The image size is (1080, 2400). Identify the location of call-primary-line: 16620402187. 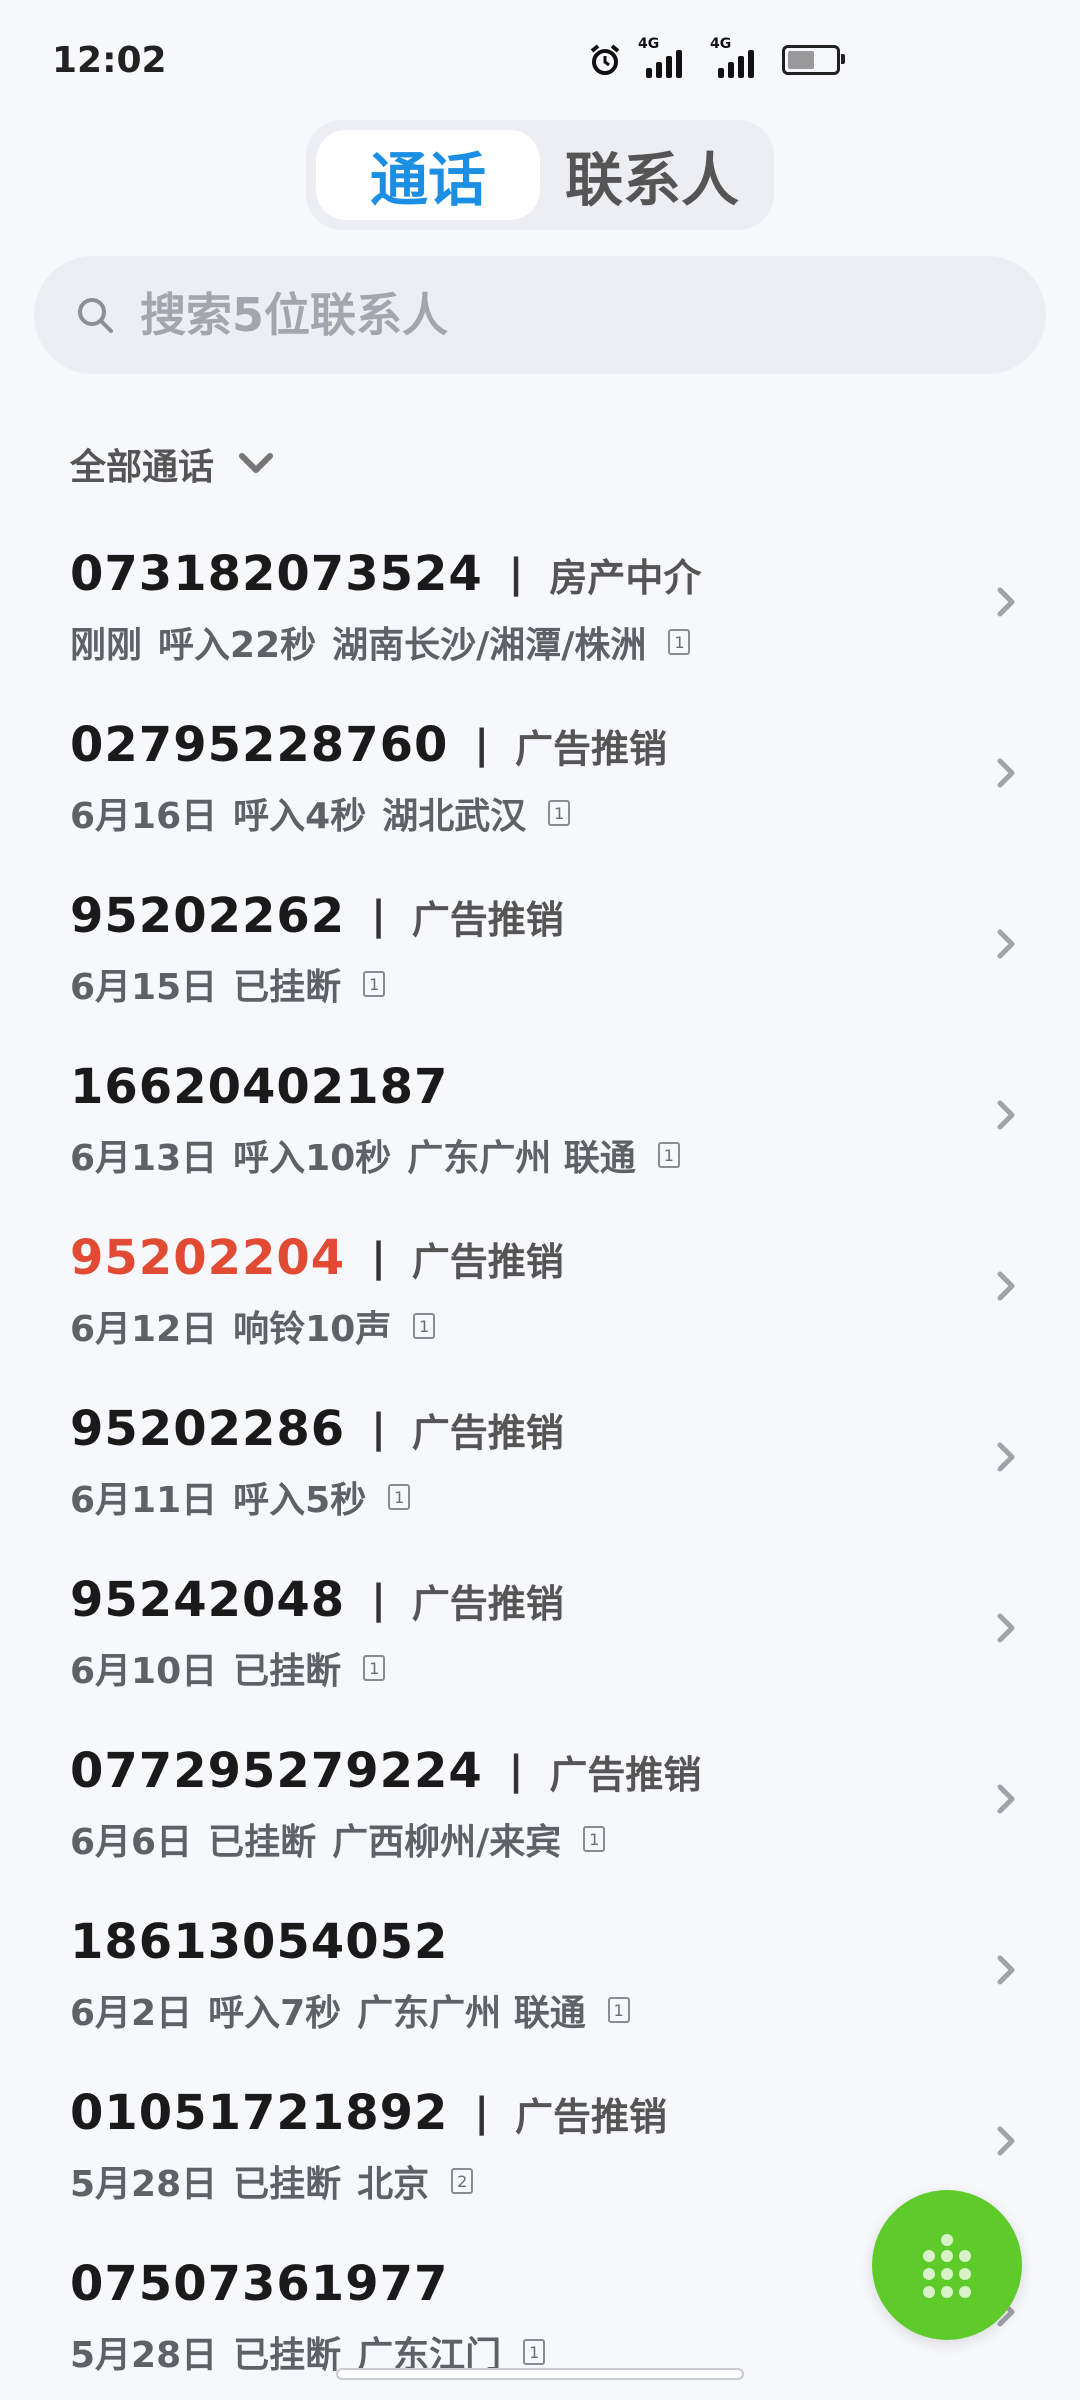
(259, 1087).